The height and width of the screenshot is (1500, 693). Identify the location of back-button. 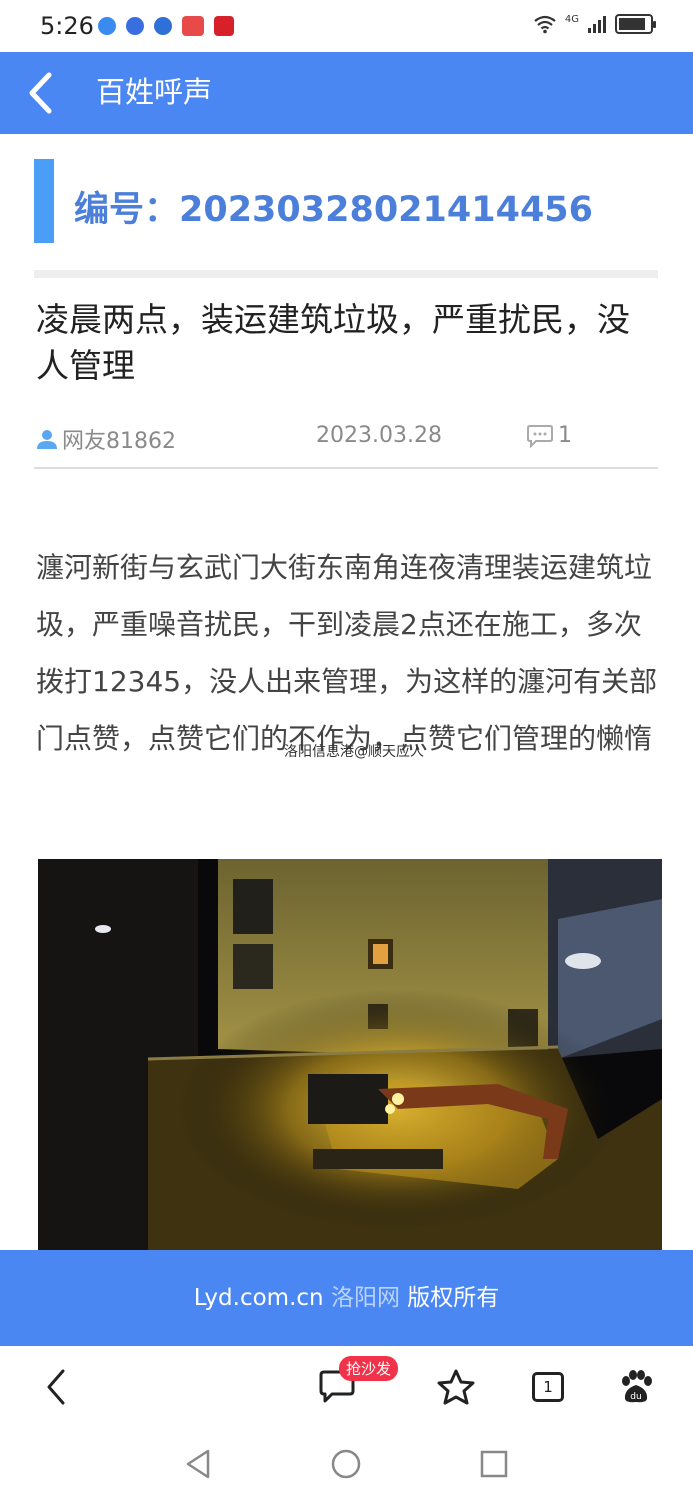
(40, 93).